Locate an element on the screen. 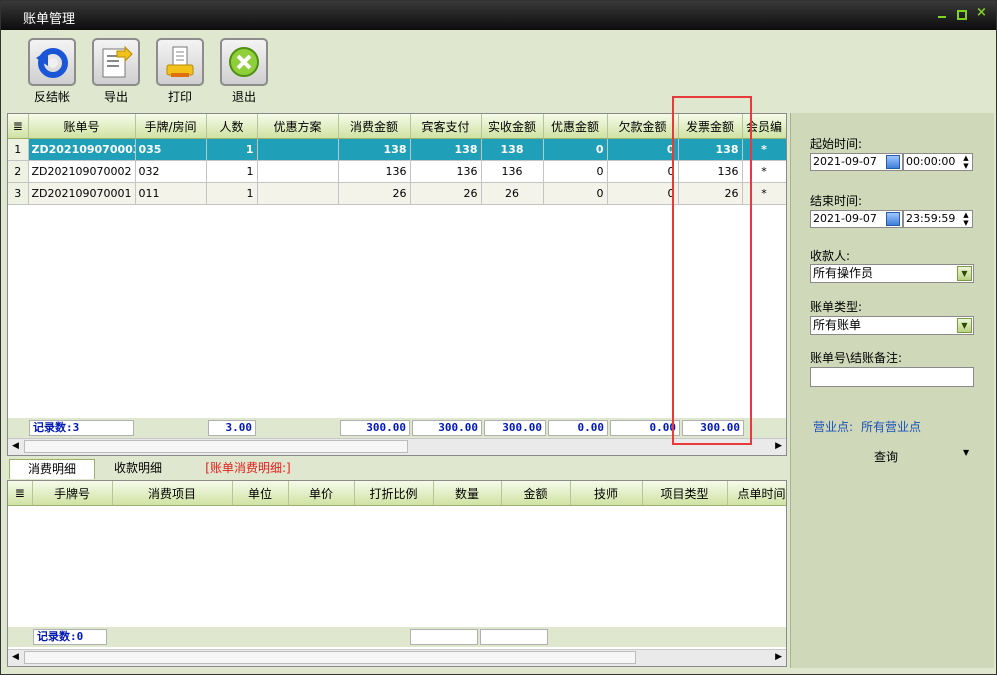 The width and height of the screenshot is (997, 675). window-title: 账单管理 is located at coordinates (49, 19).